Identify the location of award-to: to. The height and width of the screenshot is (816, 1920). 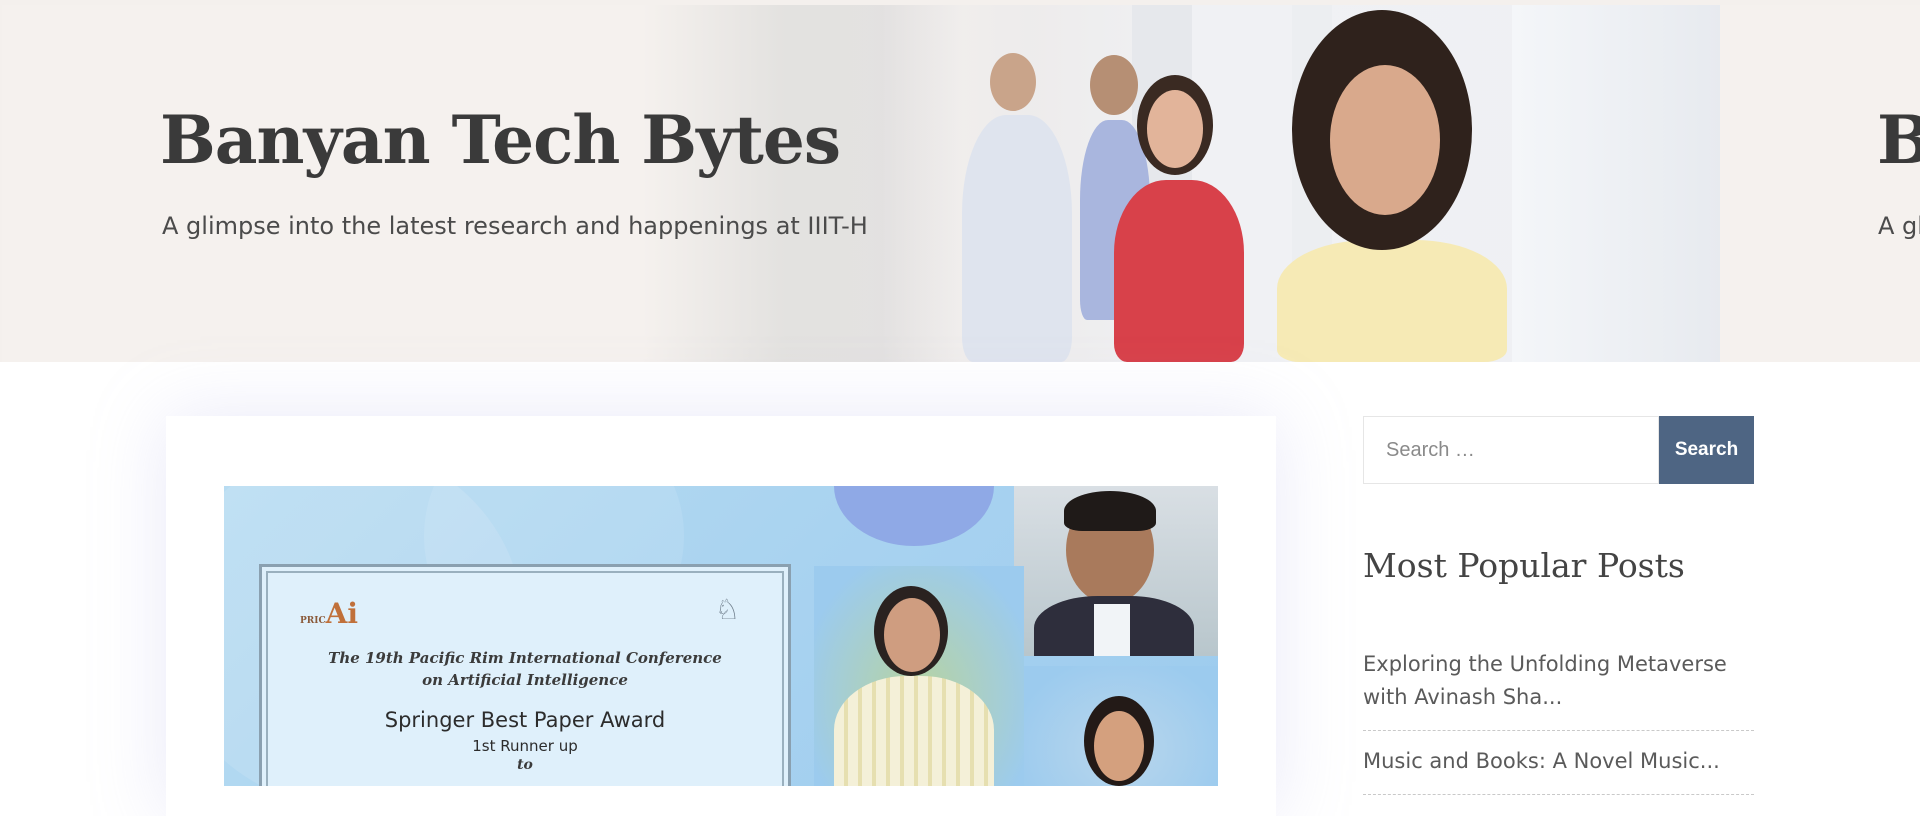
(525, 765).